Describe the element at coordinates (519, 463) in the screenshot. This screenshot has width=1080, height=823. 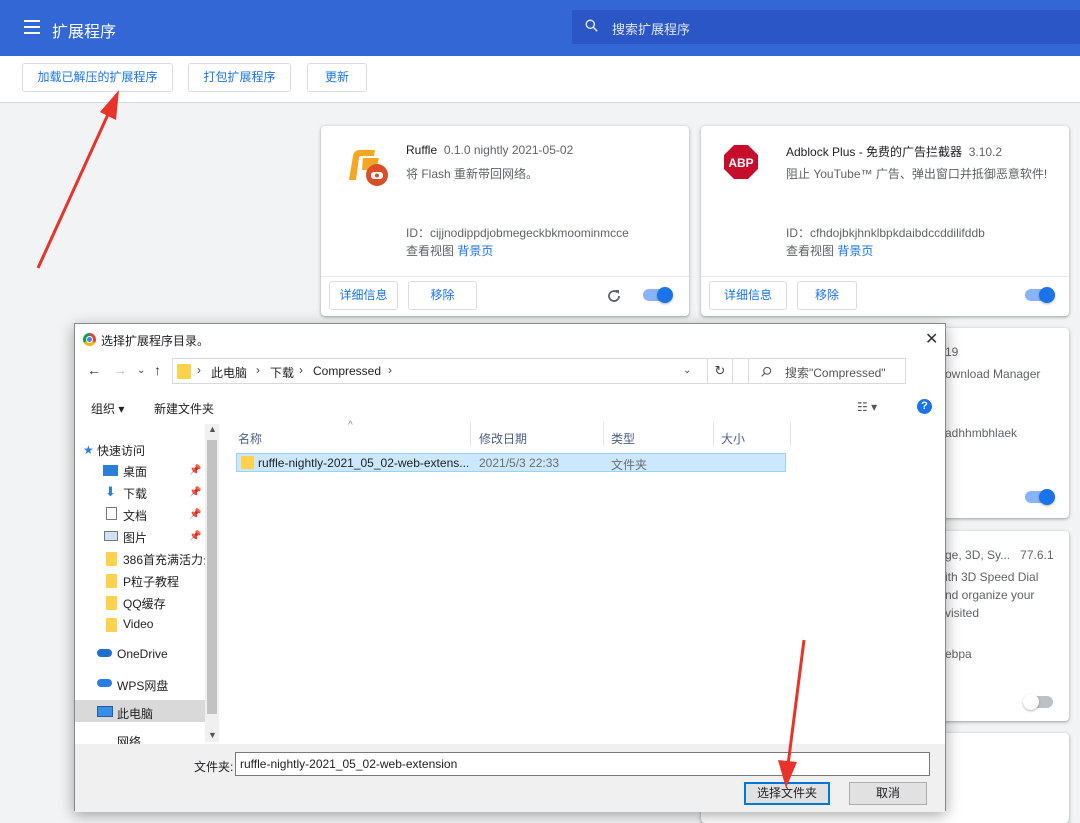
I see `file-date: 2021/5/3 22:33` at that location.